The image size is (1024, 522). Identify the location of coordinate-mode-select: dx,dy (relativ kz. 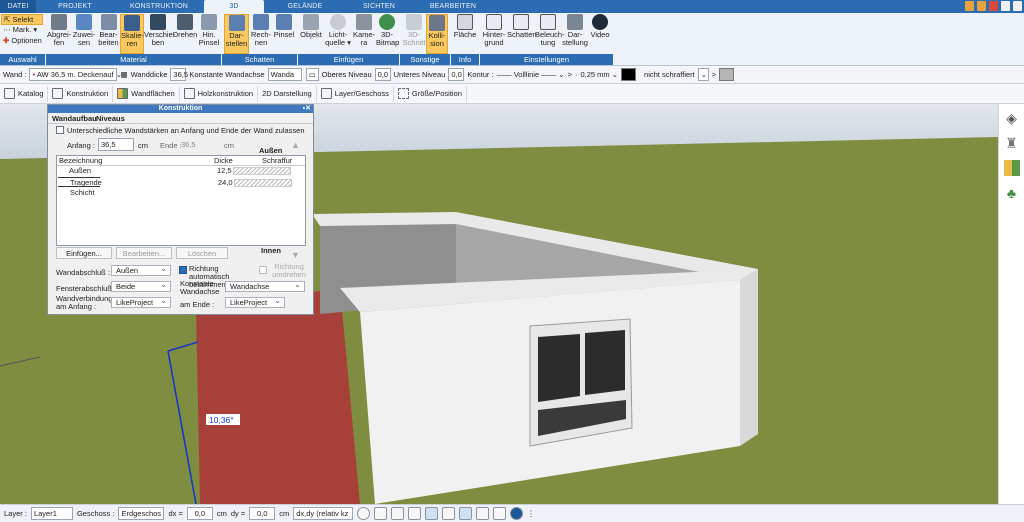
(323, 513).